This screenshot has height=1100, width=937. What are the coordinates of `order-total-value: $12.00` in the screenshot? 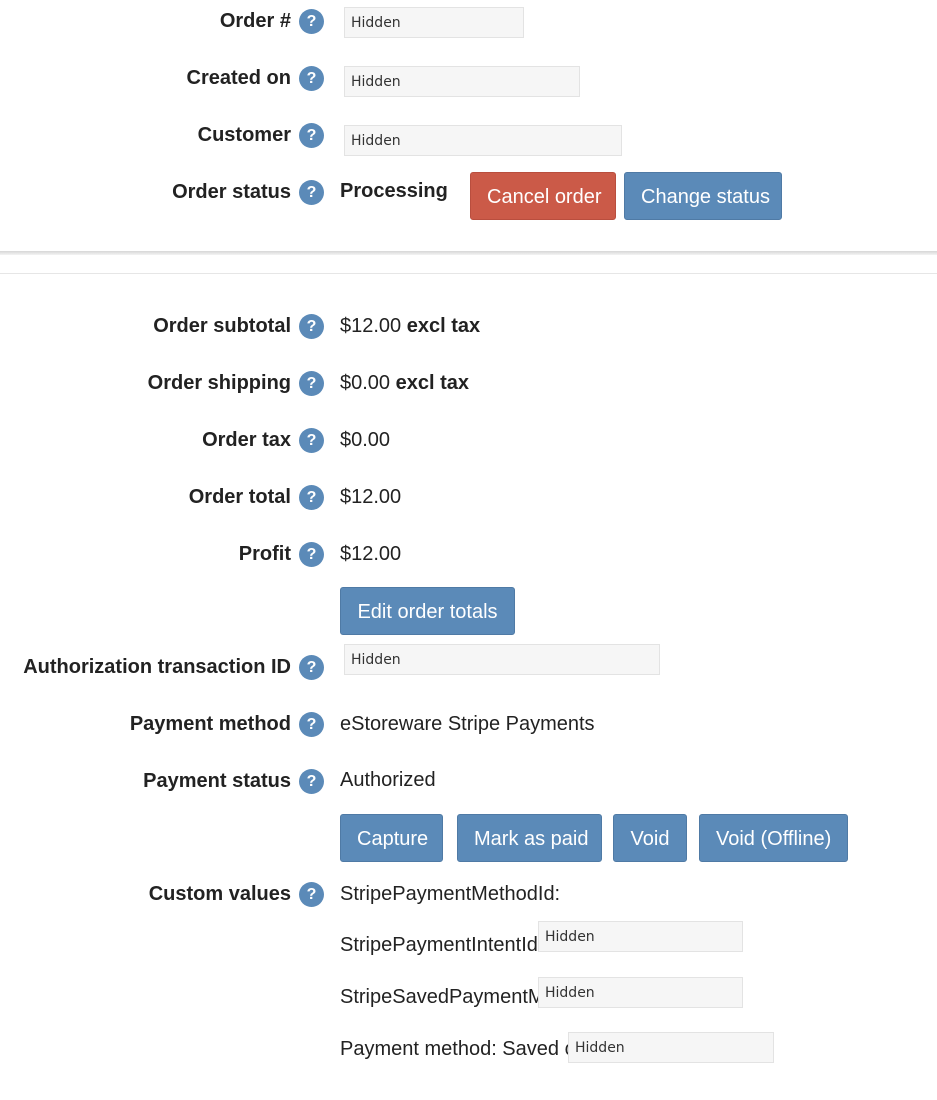 It's located at (371, 497).